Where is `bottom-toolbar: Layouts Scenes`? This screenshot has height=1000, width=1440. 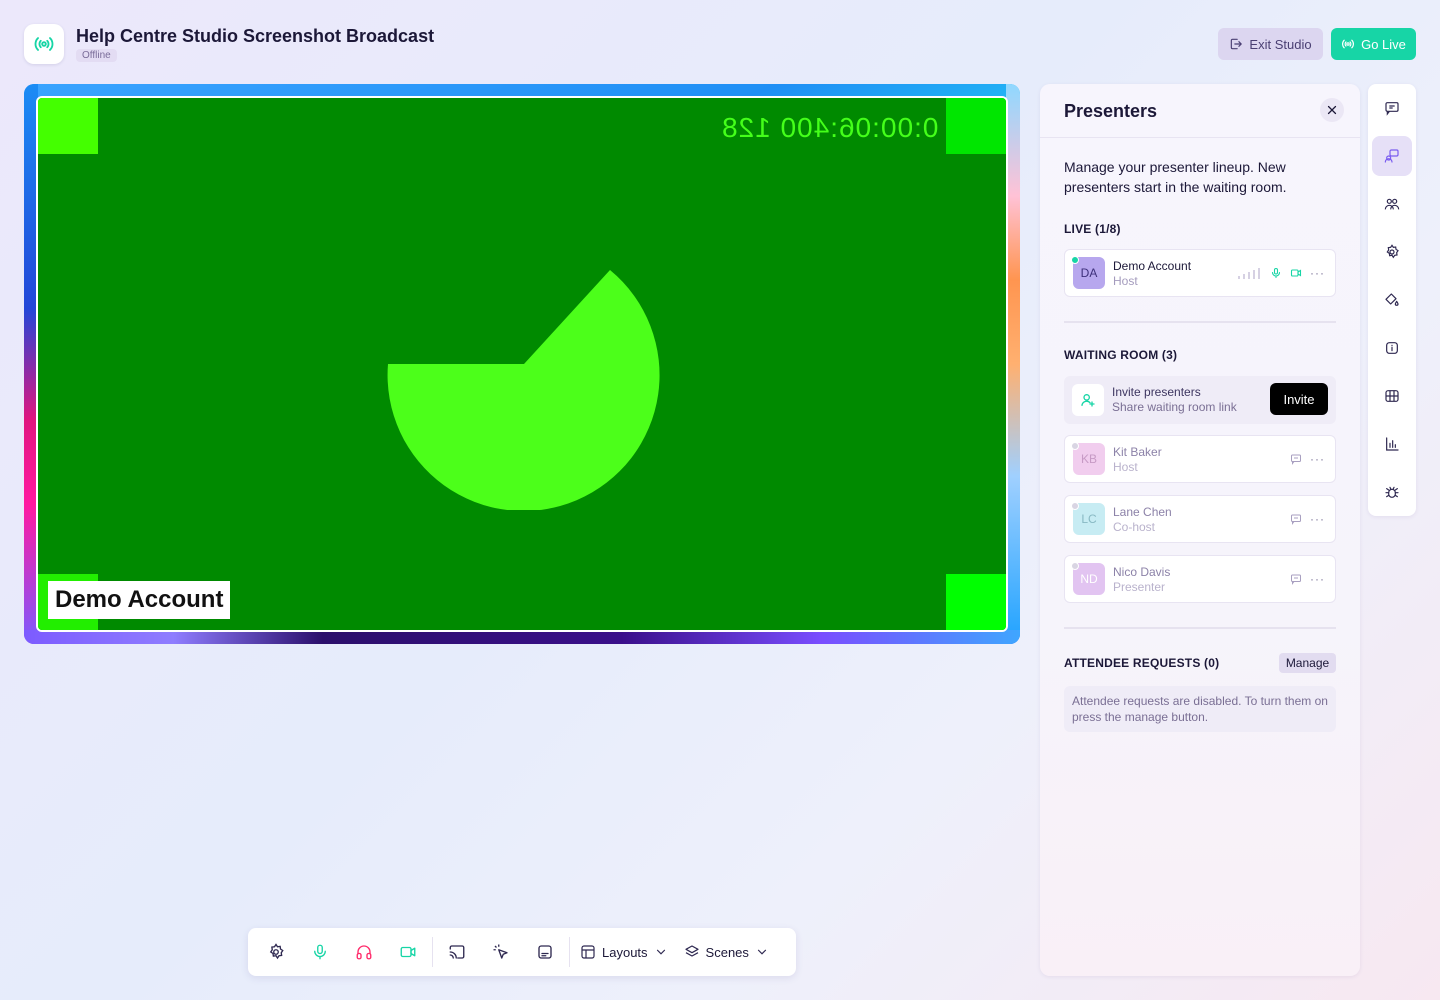
bottom-toolbar: Layouts Scenes is located at coordinates (522, 952).